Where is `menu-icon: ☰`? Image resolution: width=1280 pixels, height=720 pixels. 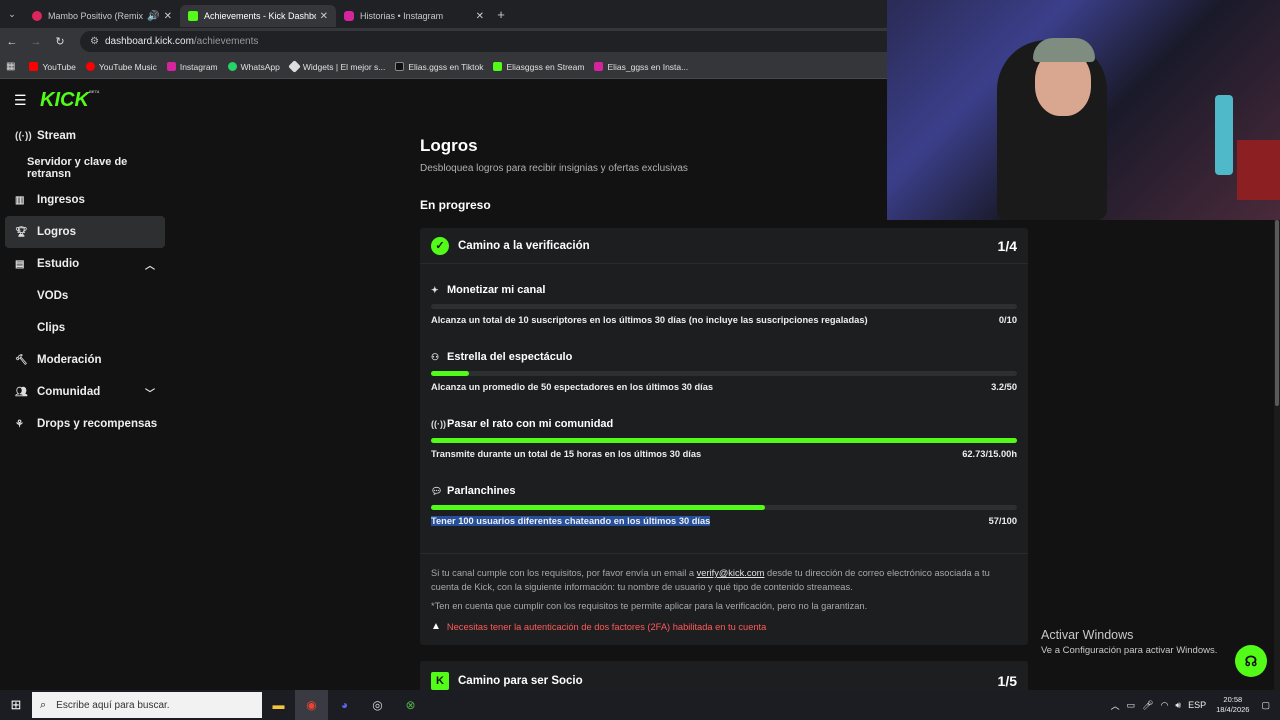 menu-icon: ☰ is located at coordinates (27, 100).